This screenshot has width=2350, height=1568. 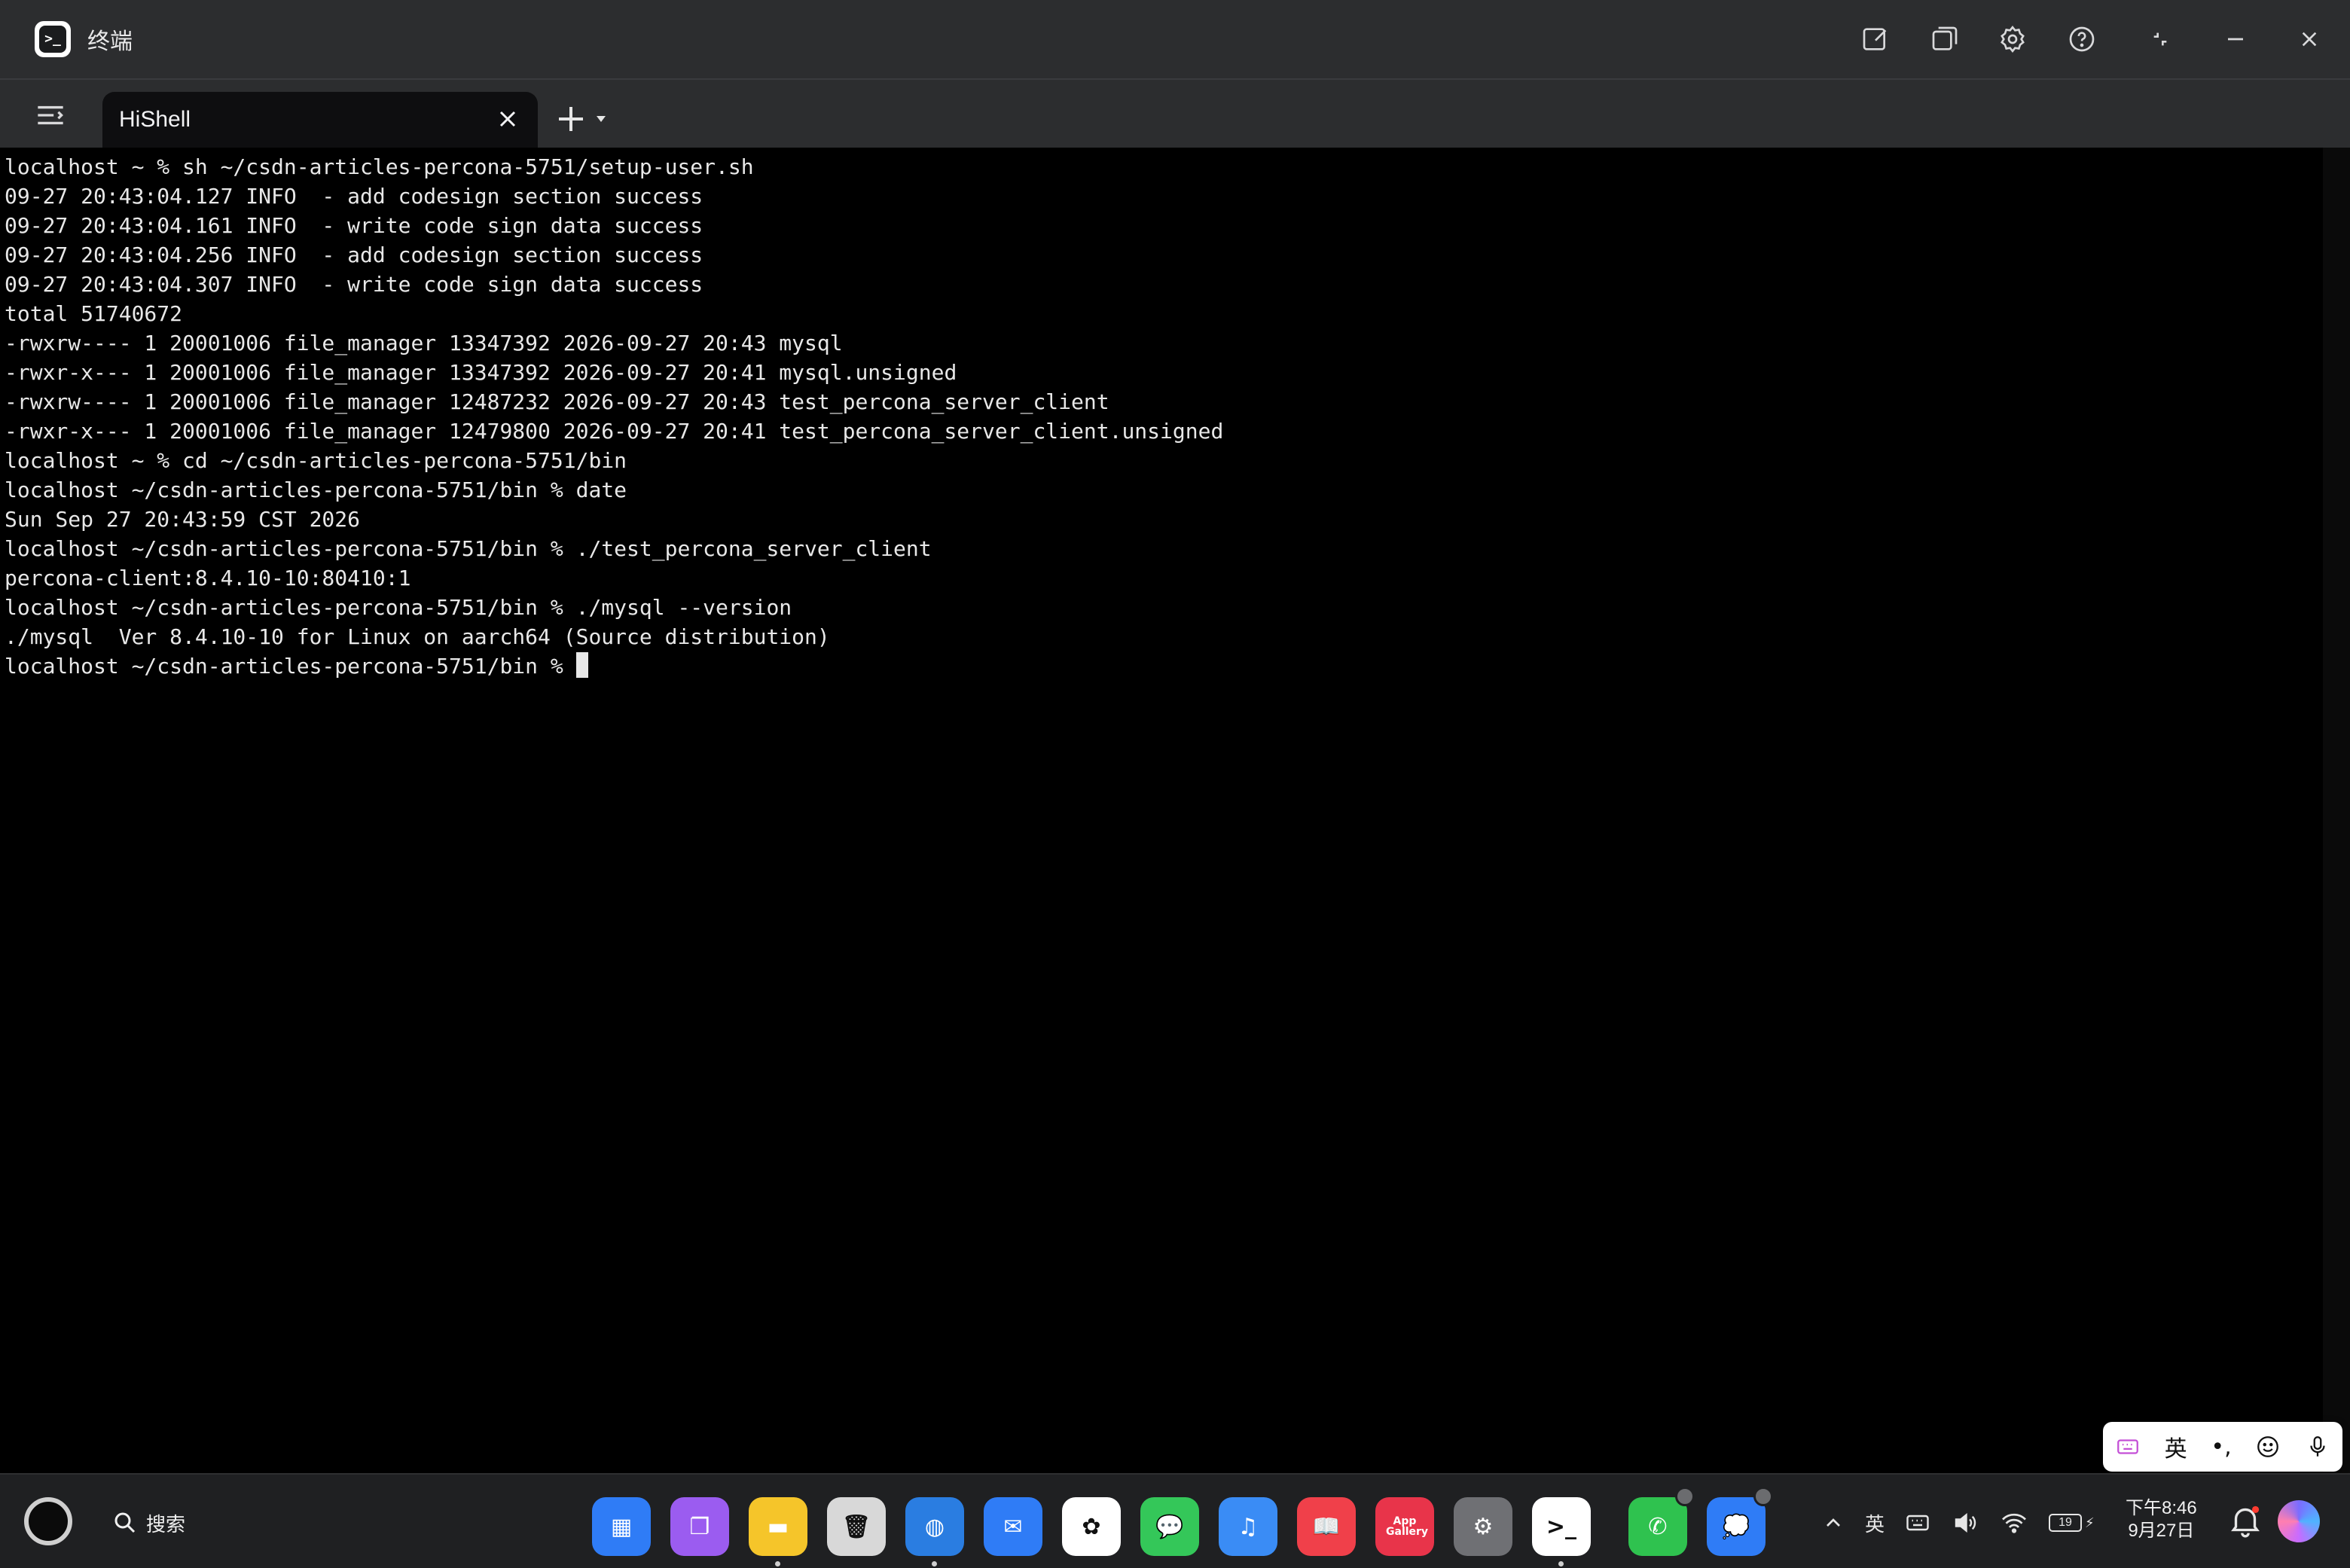 I want to click on ime-toolbar: 英 •,, so click(x=2222, y=1447).